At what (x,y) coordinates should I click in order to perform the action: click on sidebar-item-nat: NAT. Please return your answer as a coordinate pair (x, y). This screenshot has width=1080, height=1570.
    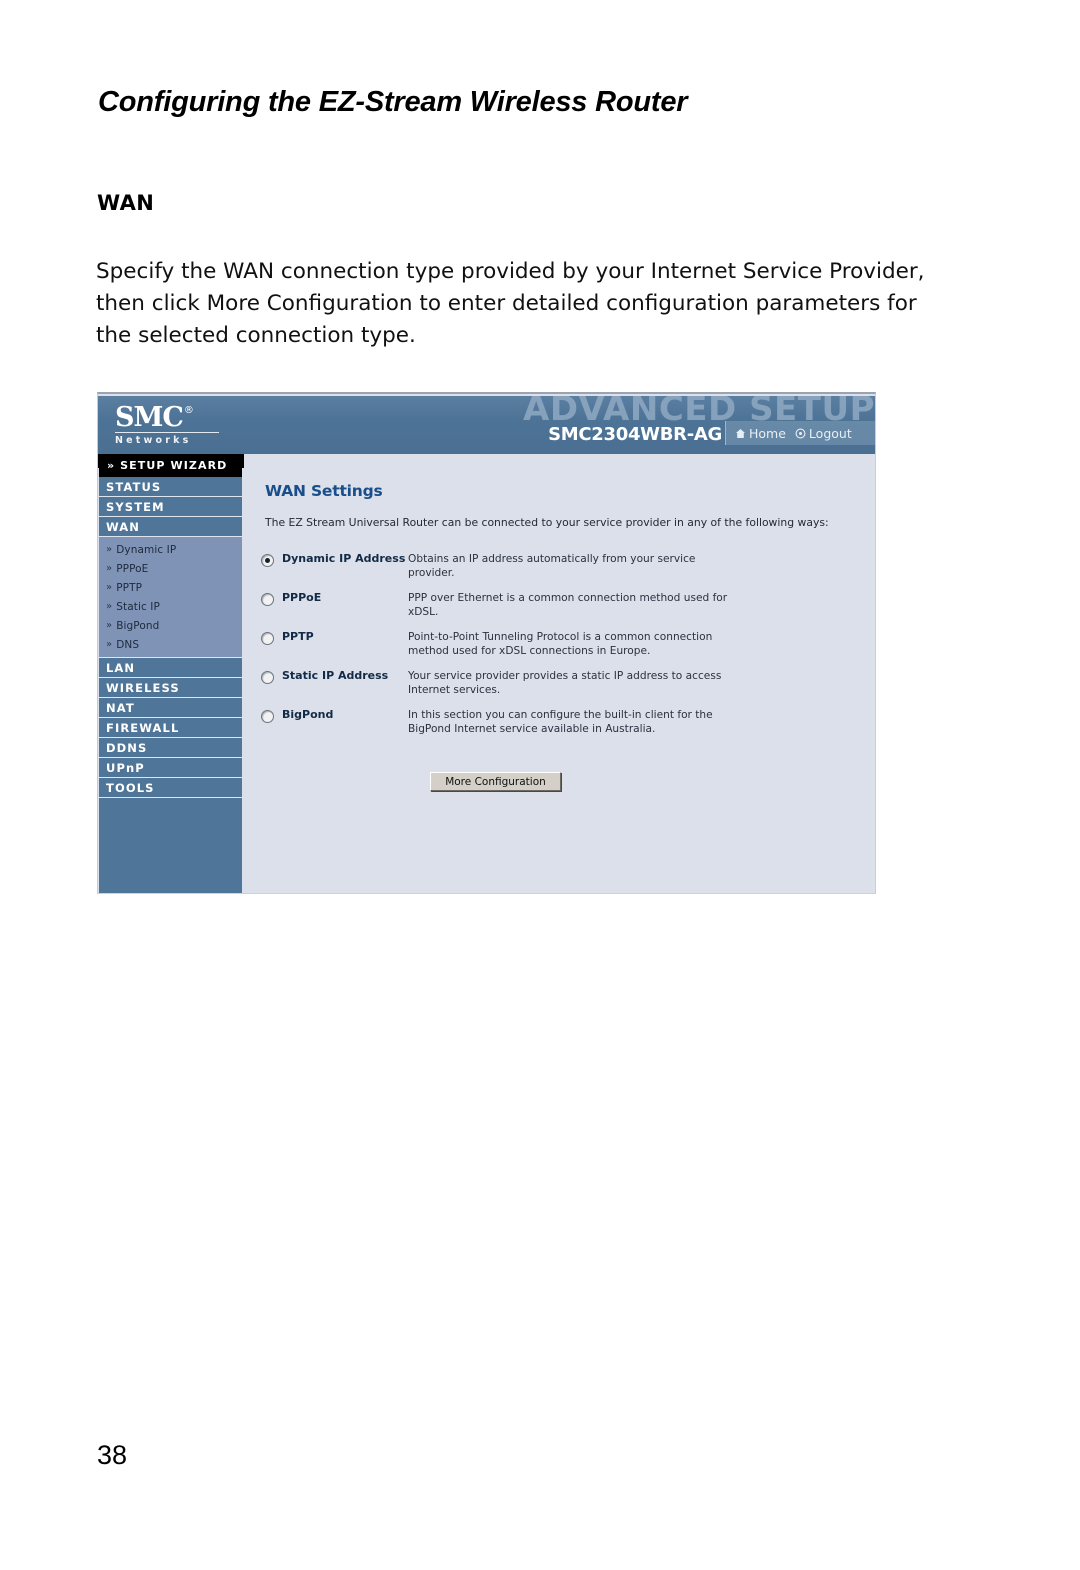
    Looking at the image, I should click on (170, 708).